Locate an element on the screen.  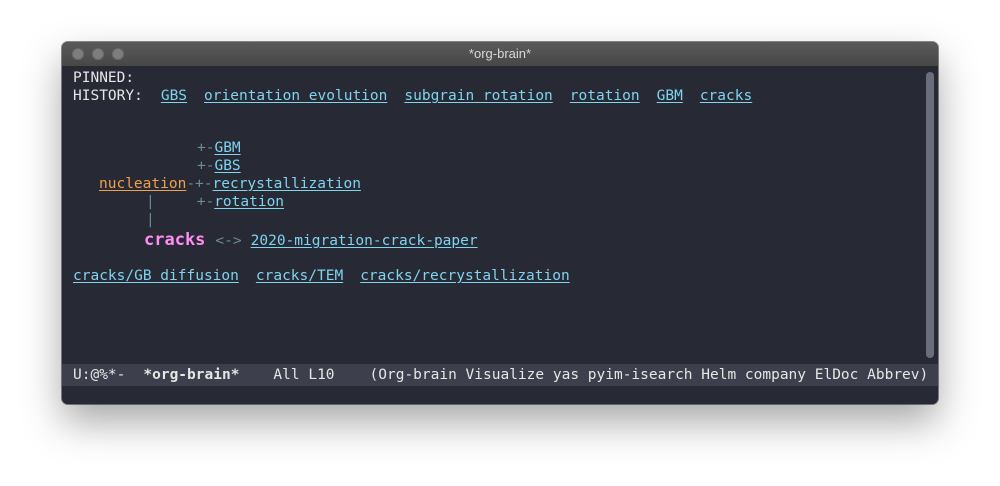
parent-connector: -+- is located at coordinates (199, 184).